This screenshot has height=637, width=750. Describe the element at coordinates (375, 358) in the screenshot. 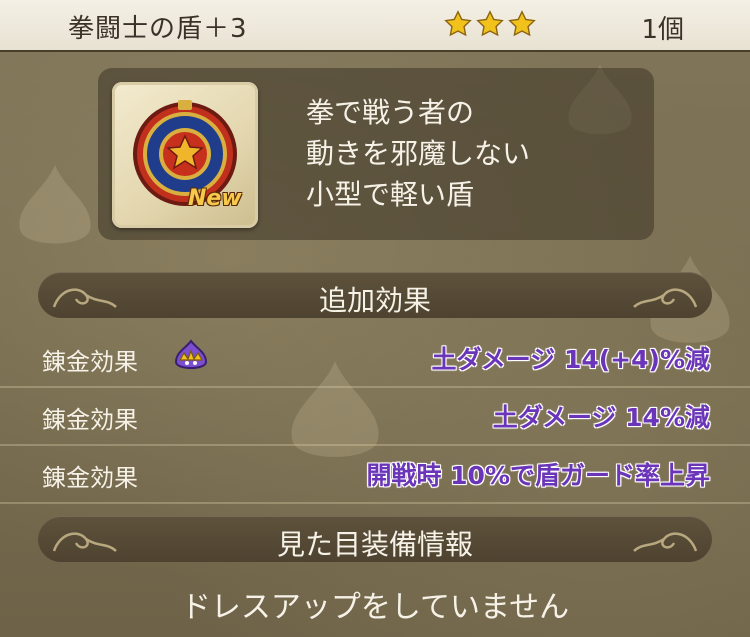

I see `effect-row: 錬金効果 土ダメージ 14(+4)%減` at that location.